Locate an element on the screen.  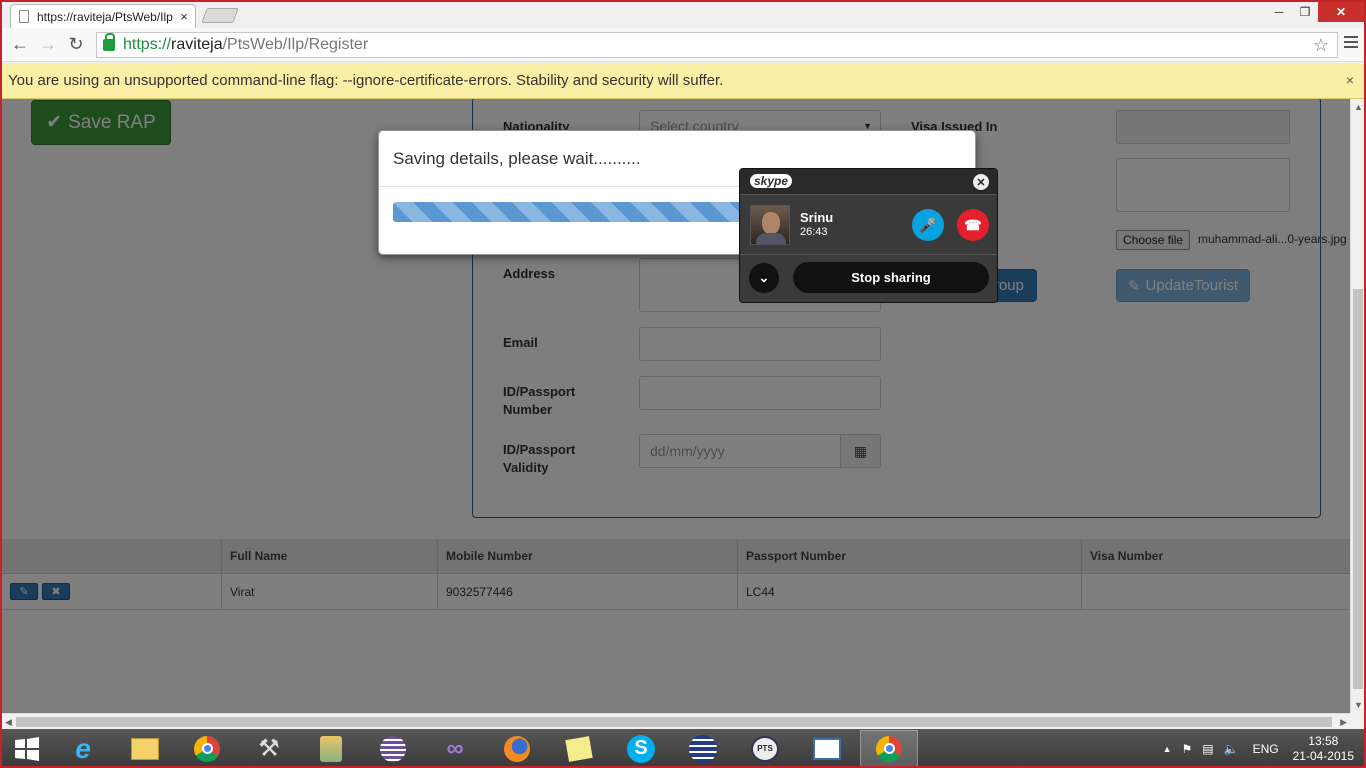
new-tab-button is located at coordinates (220, 15).